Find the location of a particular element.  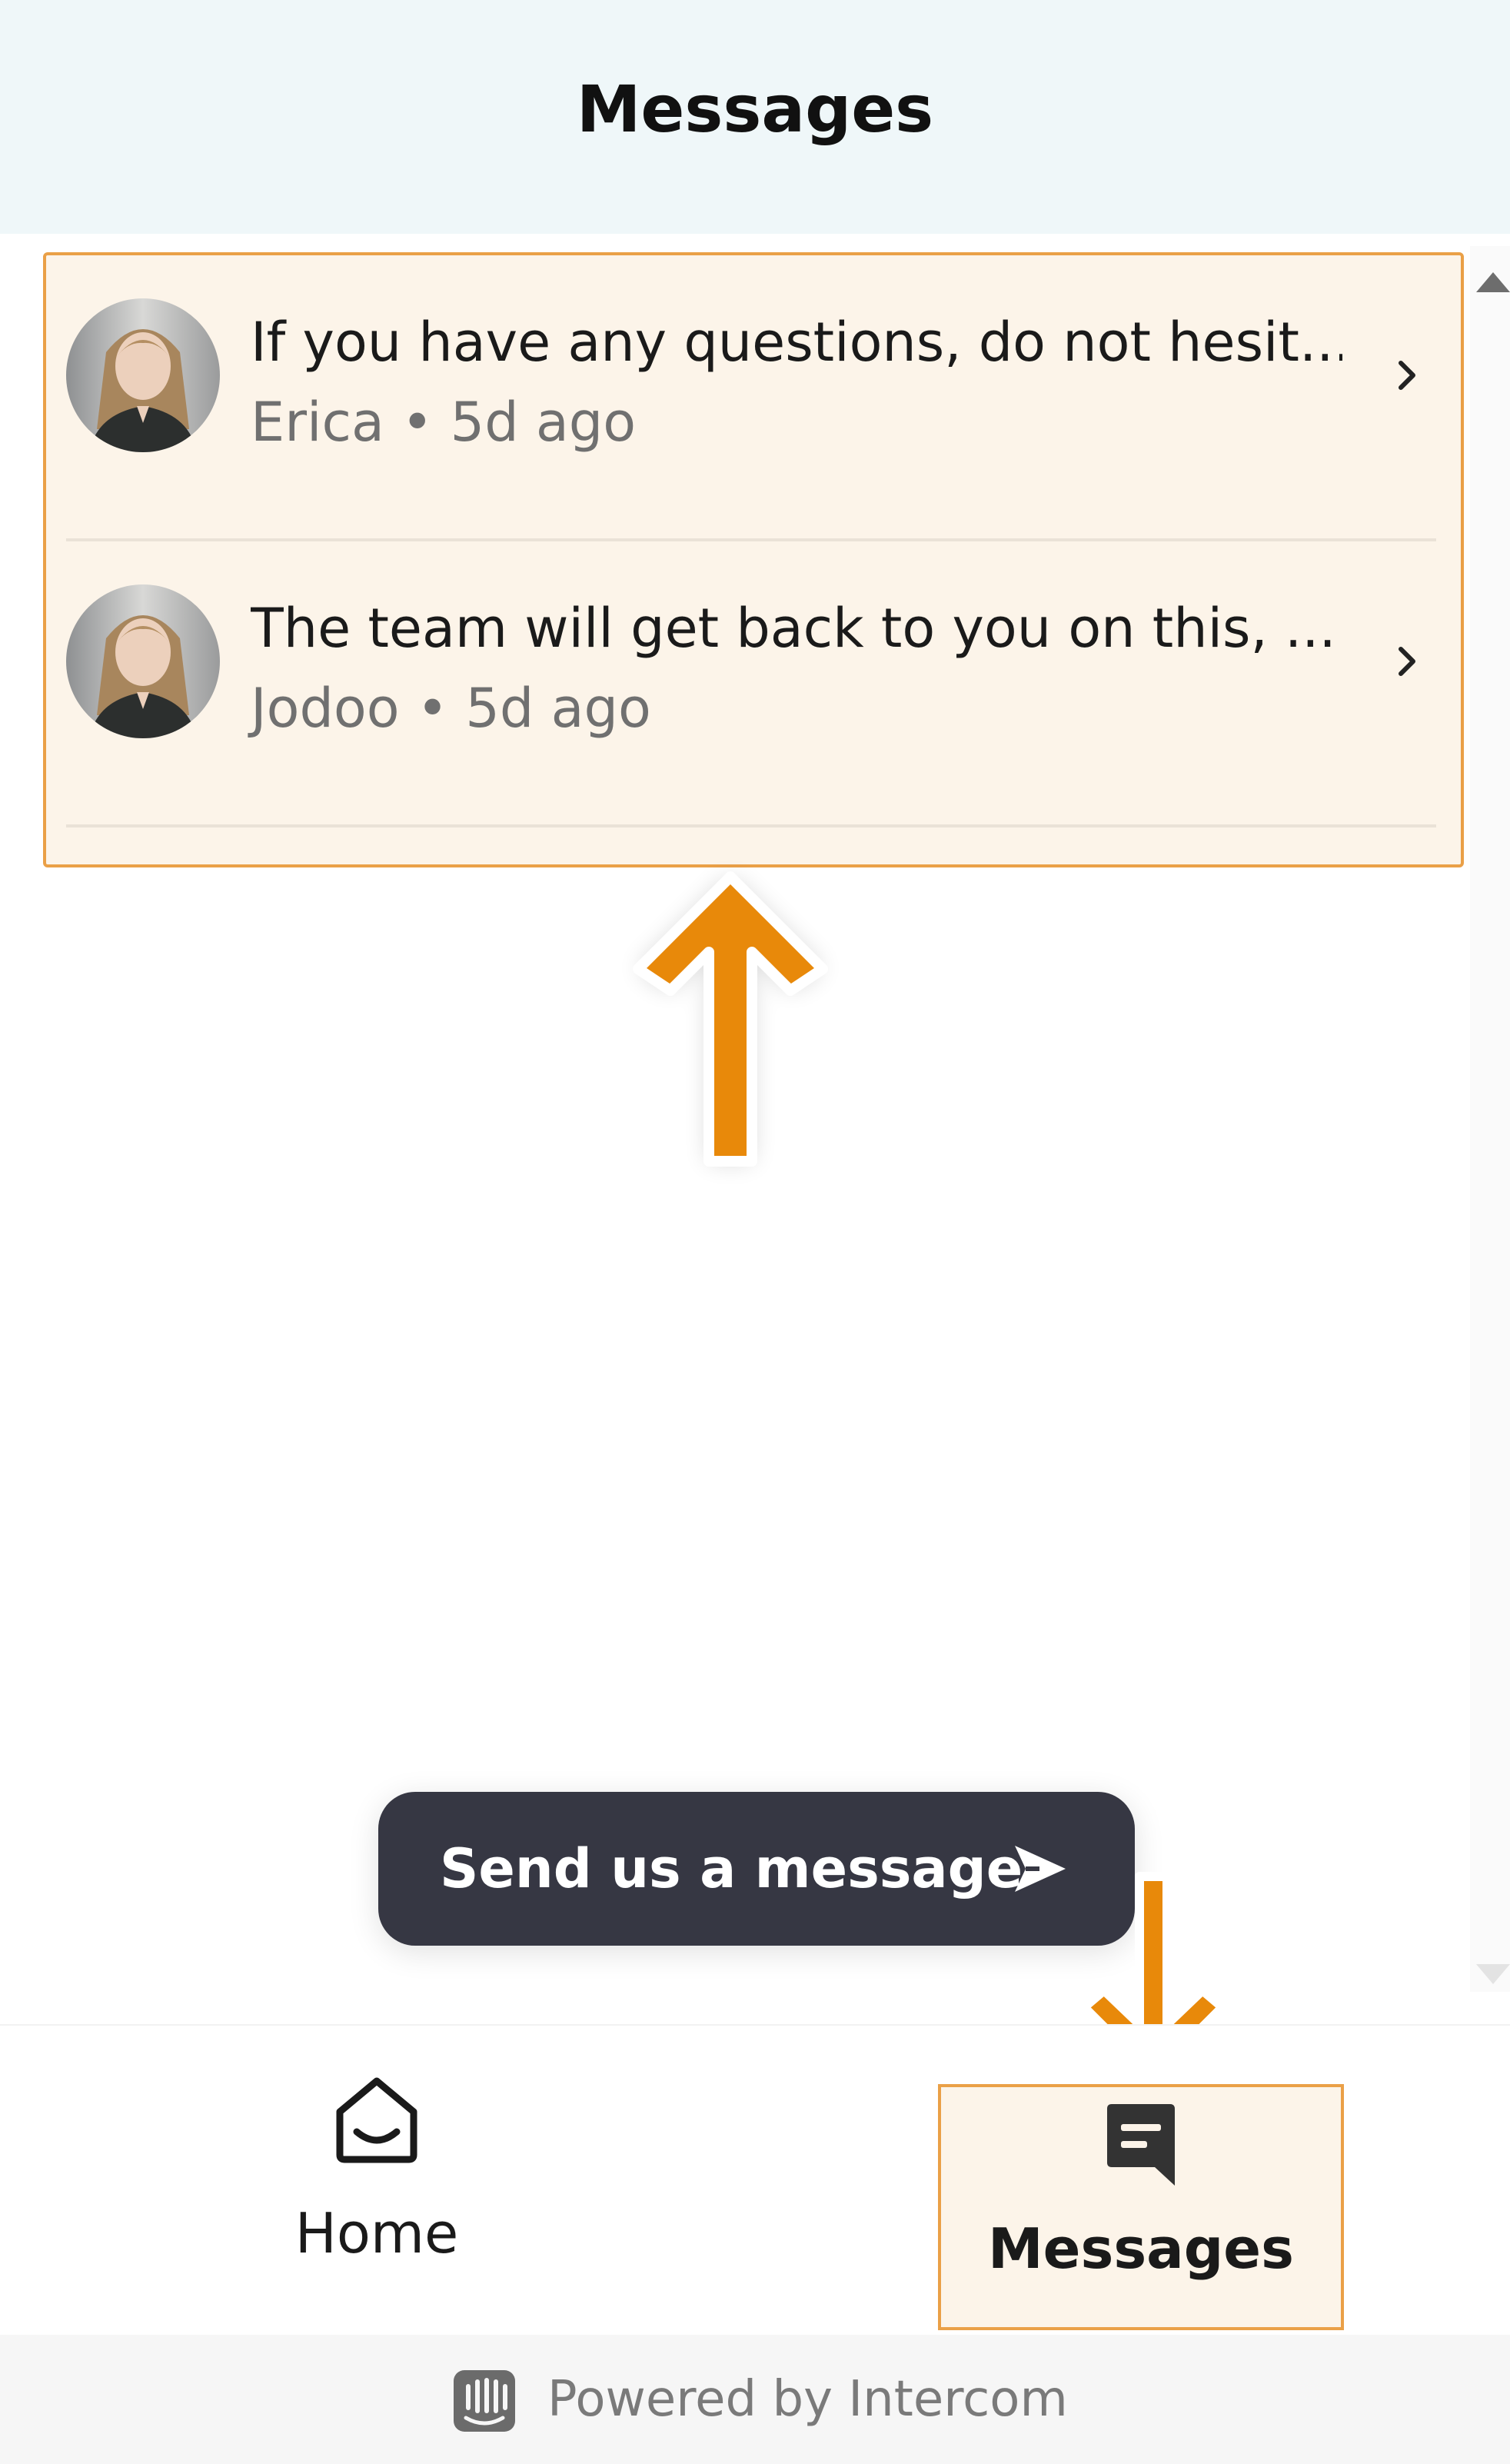

conversation-meta: Erica • 5d ago is located at coordinates (443, 422).